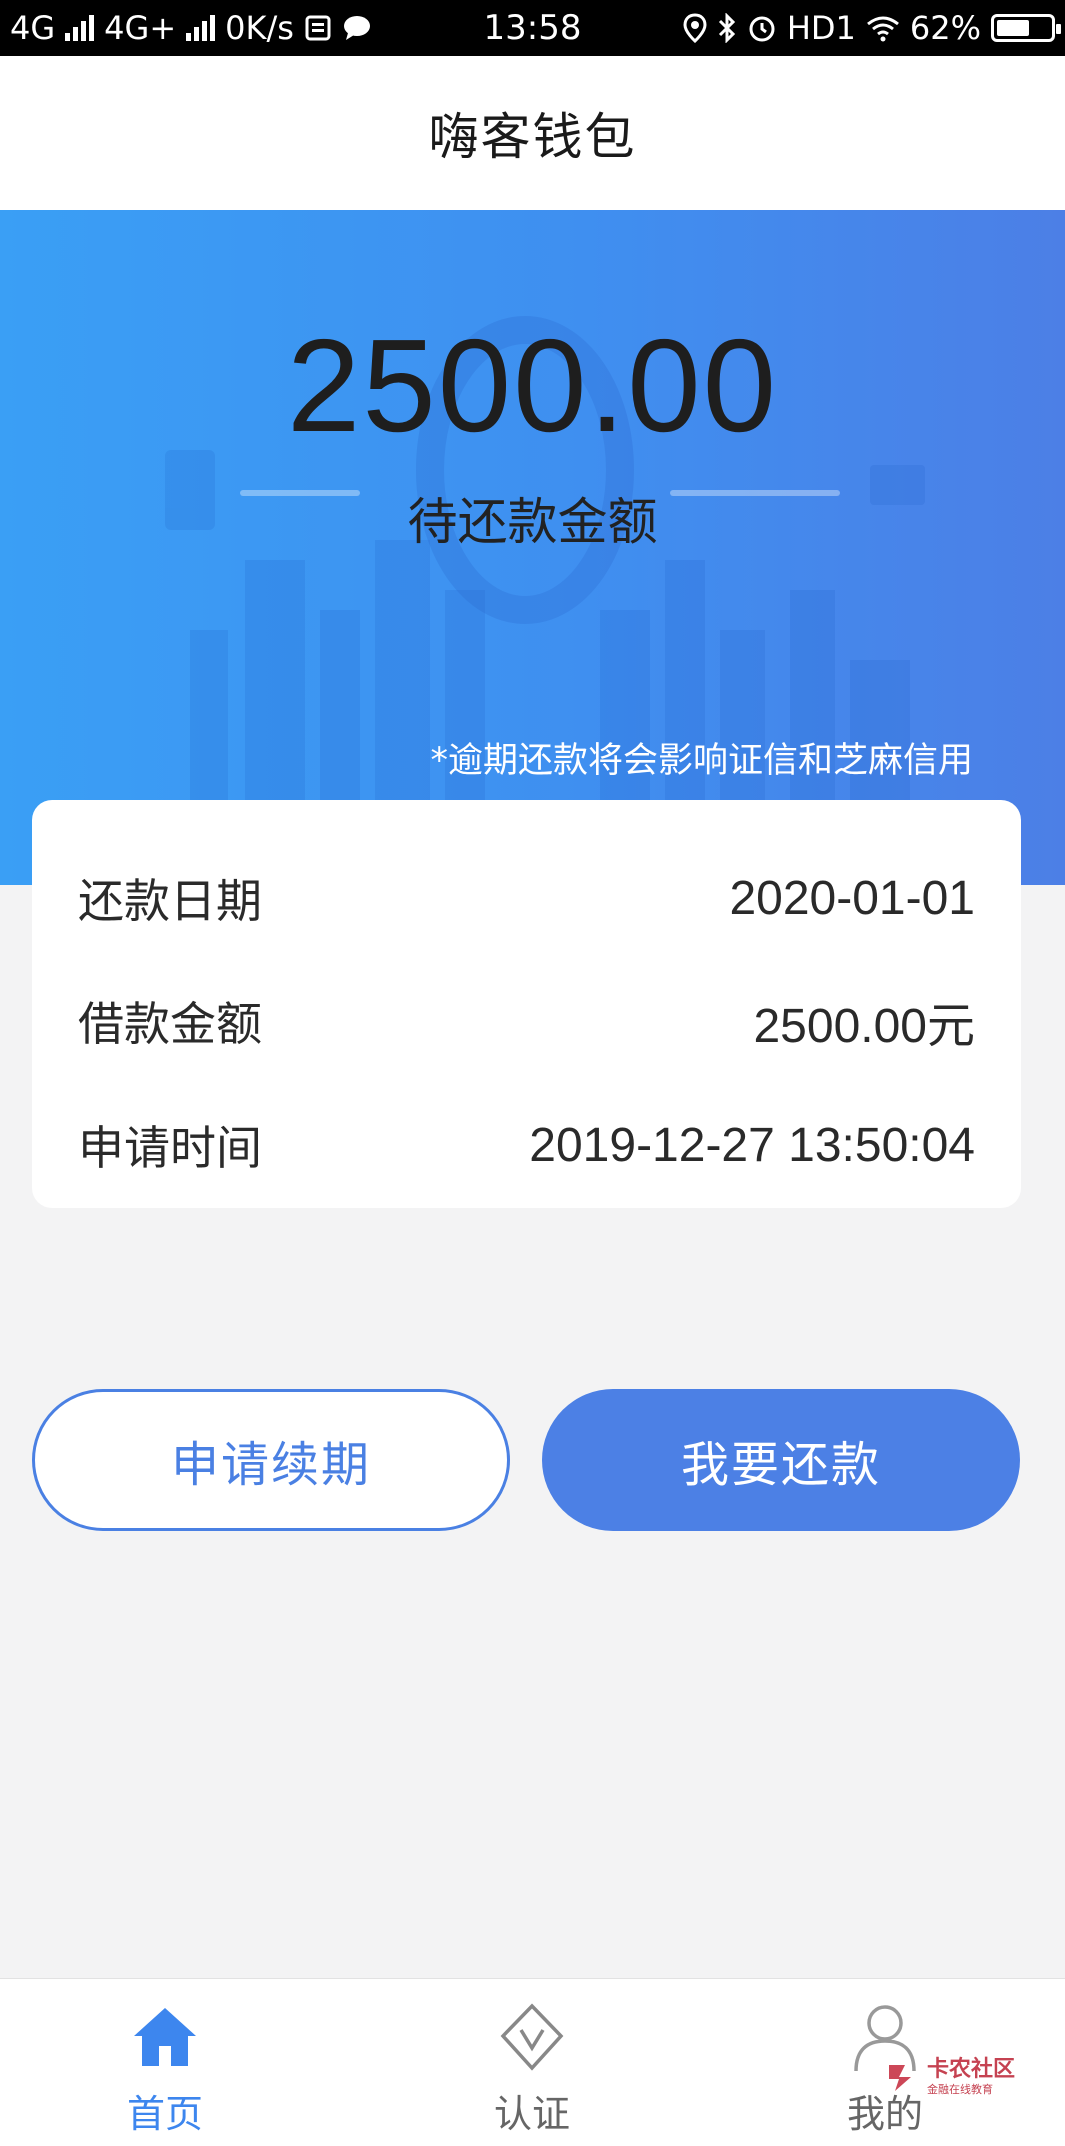  What do you see at coordinates (531, 2114) in the screenshot?
I see `tab-label: 认证` at bounding box center [531, 2114].